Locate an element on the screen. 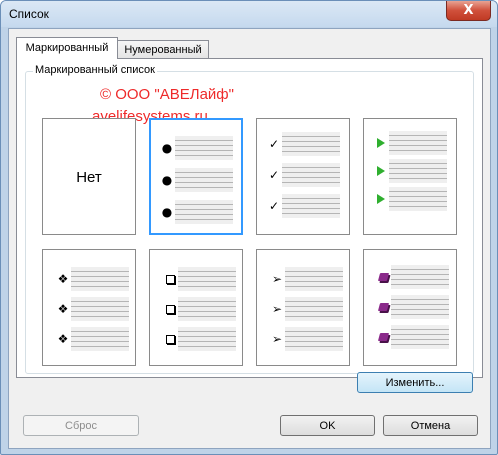  close-icon: X is located at coordinates (468, 10).